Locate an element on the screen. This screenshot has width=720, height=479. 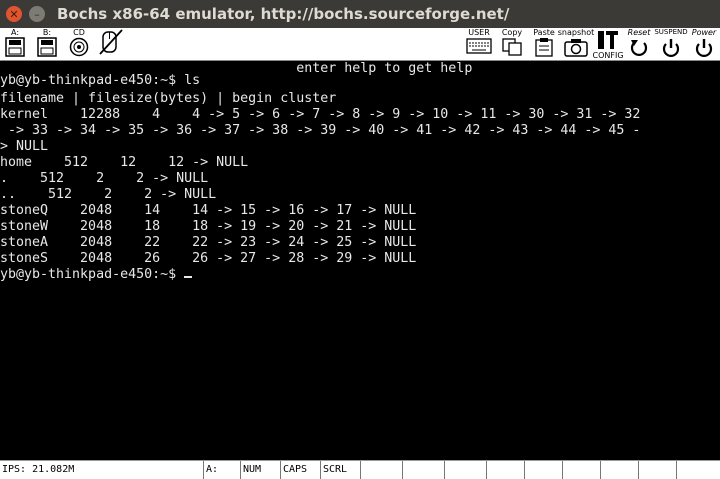
mouse-icon is located at coordinates (111, 42).